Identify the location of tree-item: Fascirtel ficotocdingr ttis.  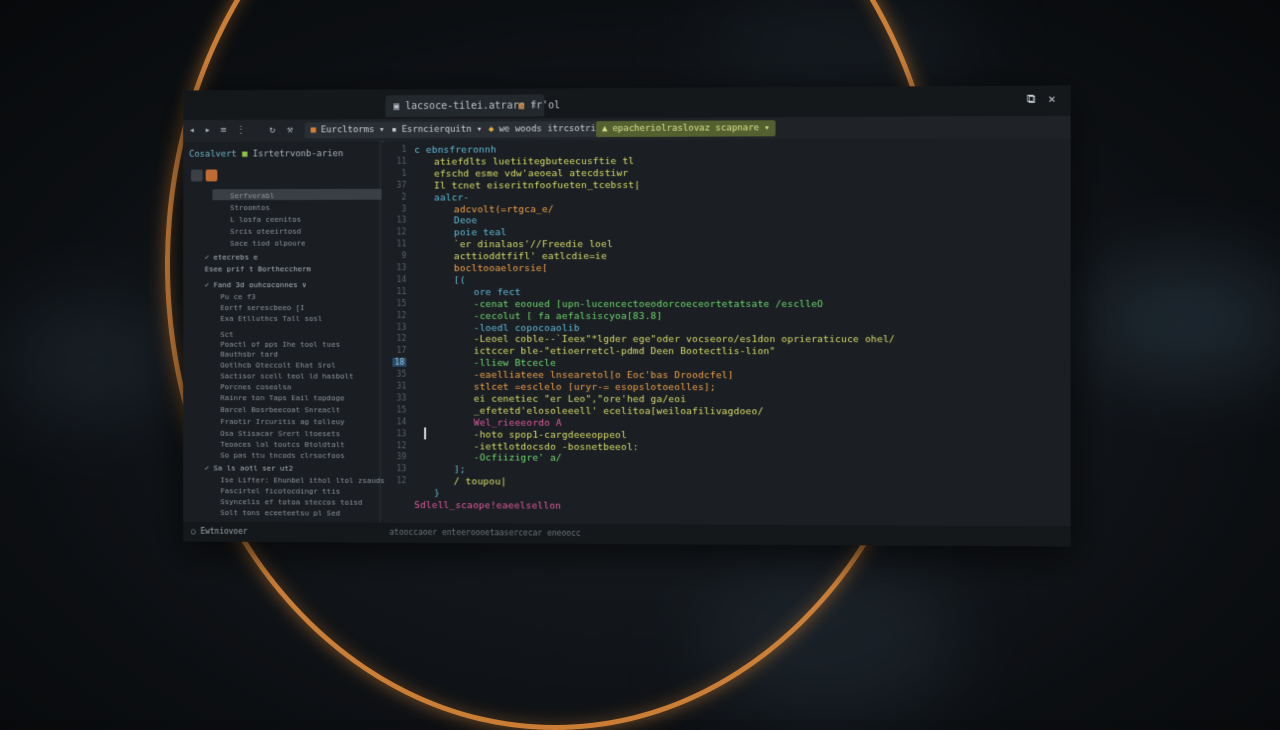
(280, 490).